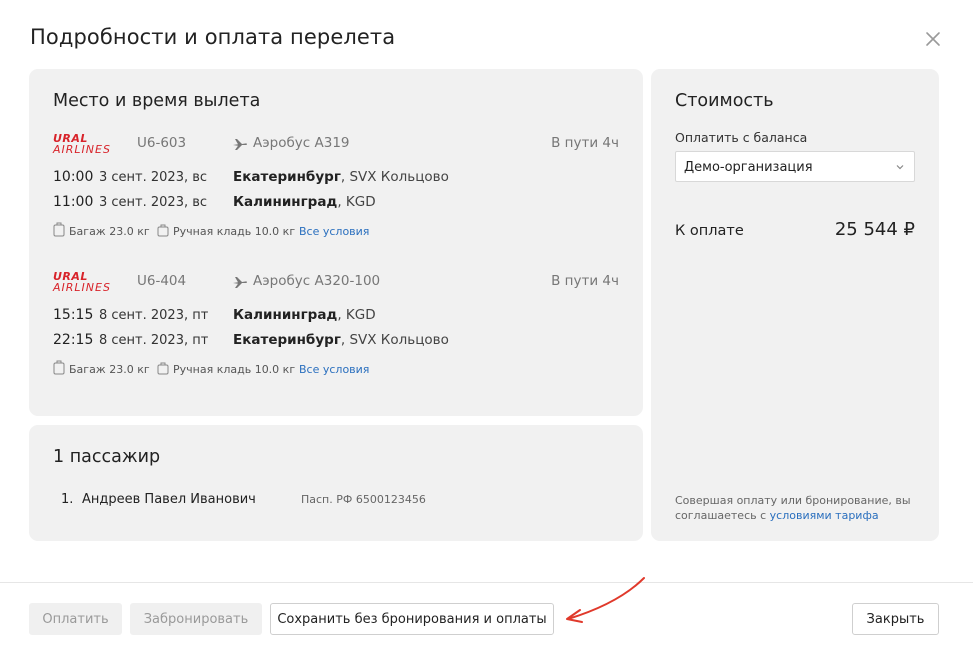  Describe the element at coordinates (824, 515) in the screenshot. I see `tariff-terms-link: условиями тарифа` at that location.